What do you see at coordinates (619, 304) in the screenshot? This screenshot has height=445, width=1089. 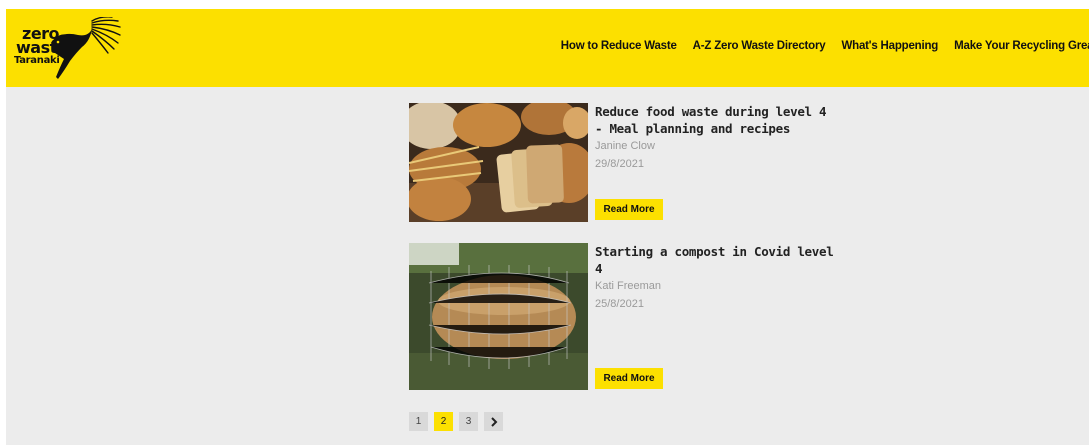 I see `article-date: 25/8/2021` at bounding box center [619, 304].